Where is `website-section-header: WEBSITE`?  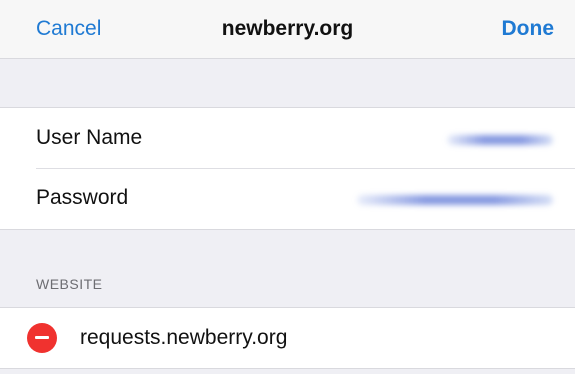 website-section-header: WEBSITE is located at coordinates (69, 284).